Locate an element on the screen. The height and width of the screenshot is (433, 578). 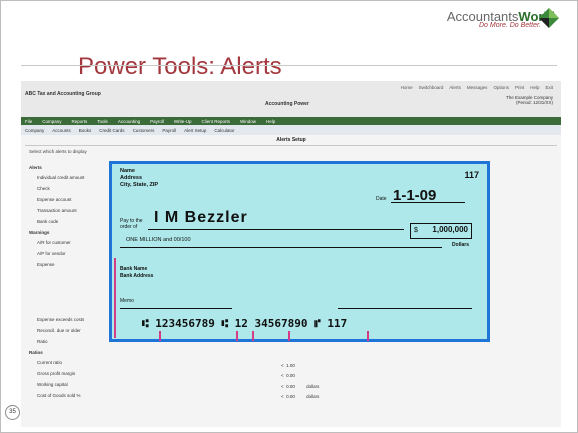
menu-item: Write-Up is located at coordinates (183, 121).